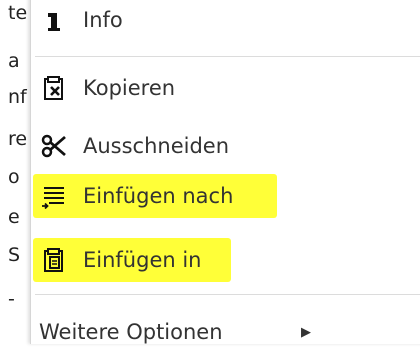 The height and width of the screenshot is (354, 420). What do you see at coordinates (129, 88) in the screenshot?
I see `menu-item-label: Kopieren` at bounding box center [129, 88].